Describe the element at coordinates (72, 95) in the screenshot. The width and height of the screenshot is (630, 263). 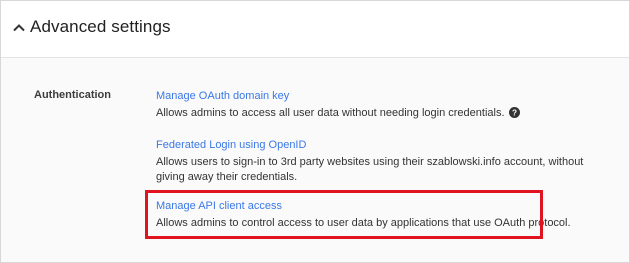
I see `section-label-authentication: Authentication` at that location.